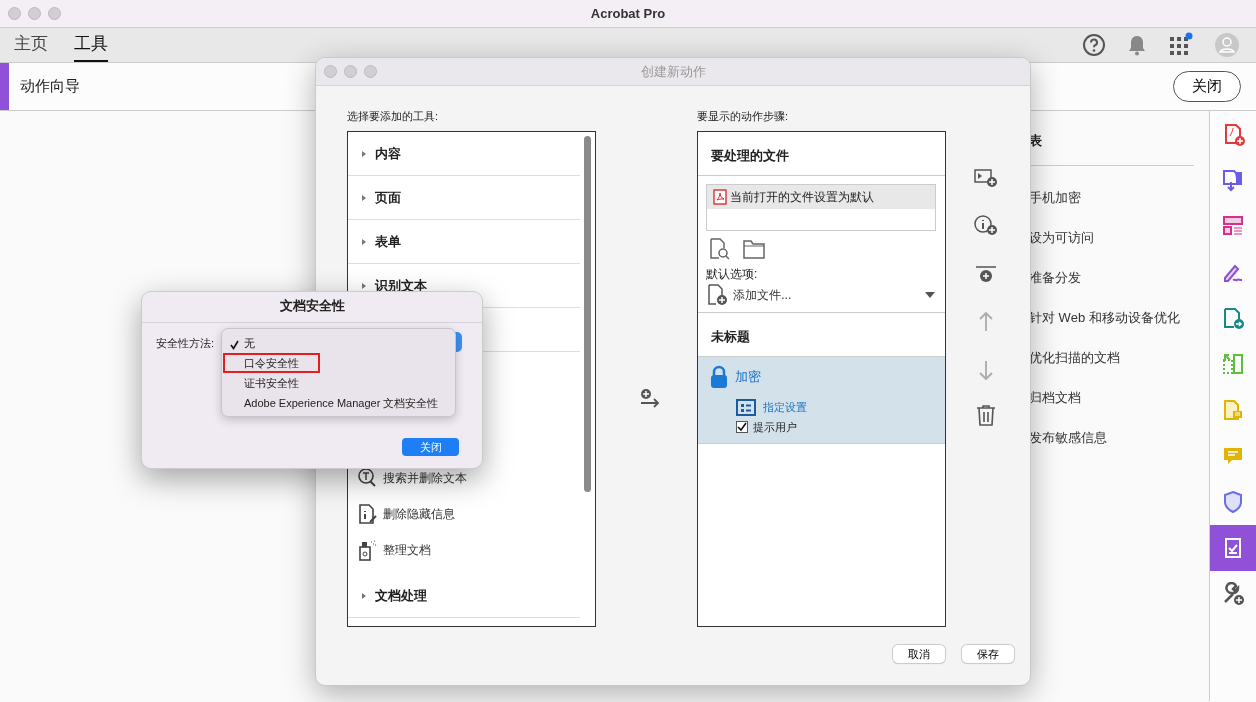  Describe the element at coordinates (1233, 364) in the screenshot. I see `compare-icon` at that location.